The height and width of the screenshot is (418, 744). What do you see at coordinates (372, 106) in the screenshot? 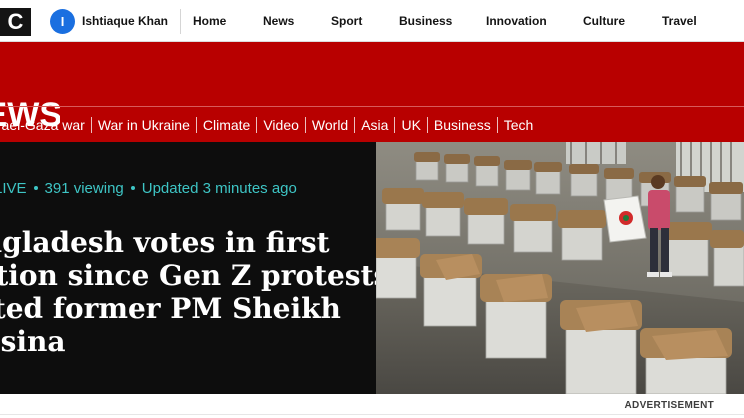
I see `banner-divider` at bounding box center [372, 106].